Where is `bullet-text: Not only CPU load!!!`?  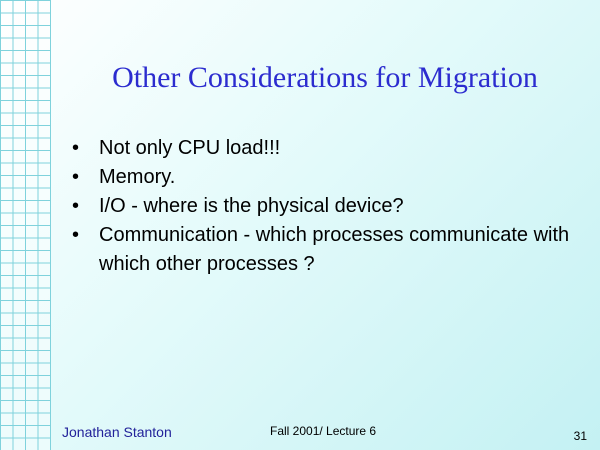 bullet-text: Not only CPU load!!! is located at coordinates (190, 148).